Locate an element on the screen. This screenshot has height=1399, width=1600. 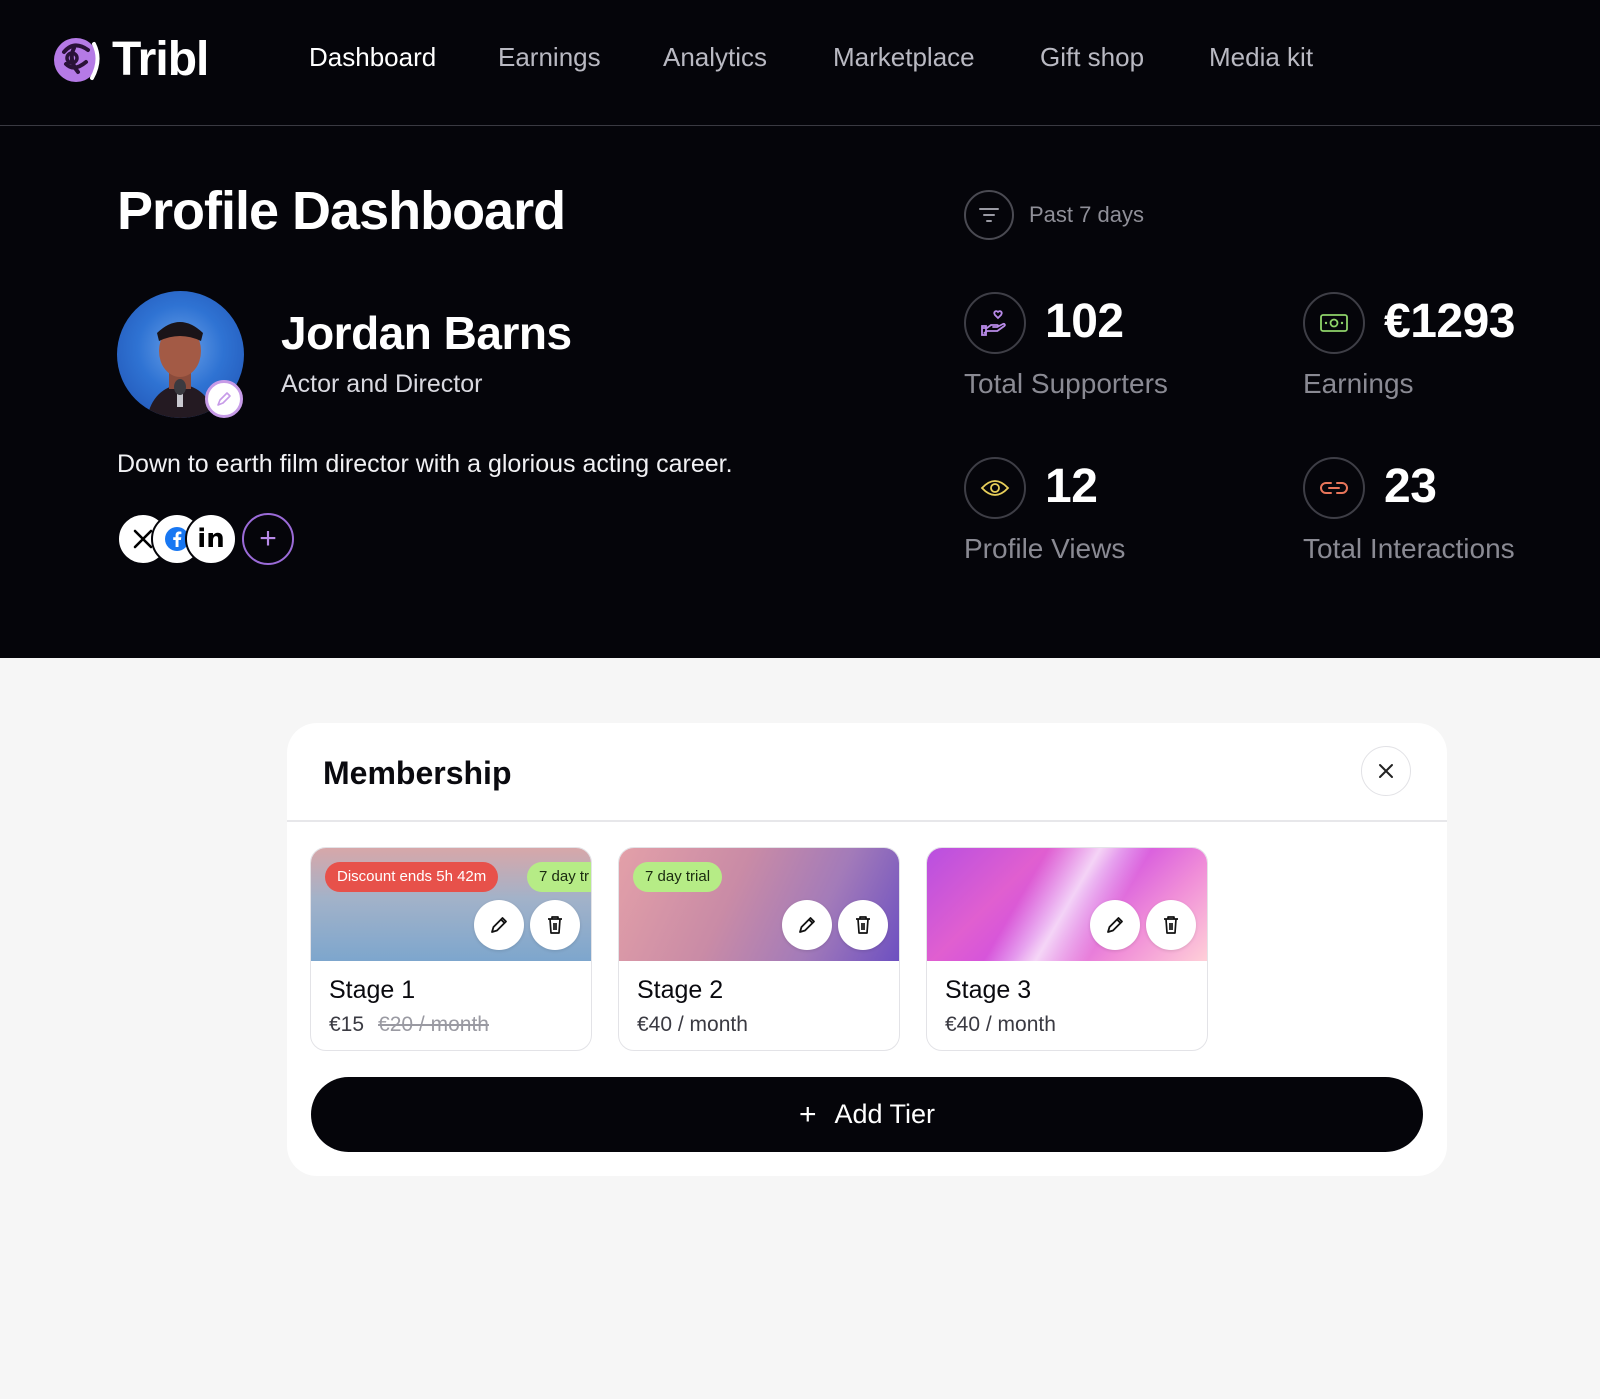
linkedin-social-link: in is located at coordinates (211, 539).